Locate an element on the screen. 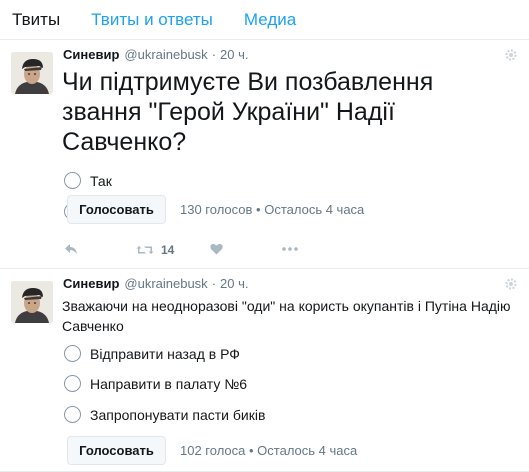  more-button is located at coordinates (290, 249).